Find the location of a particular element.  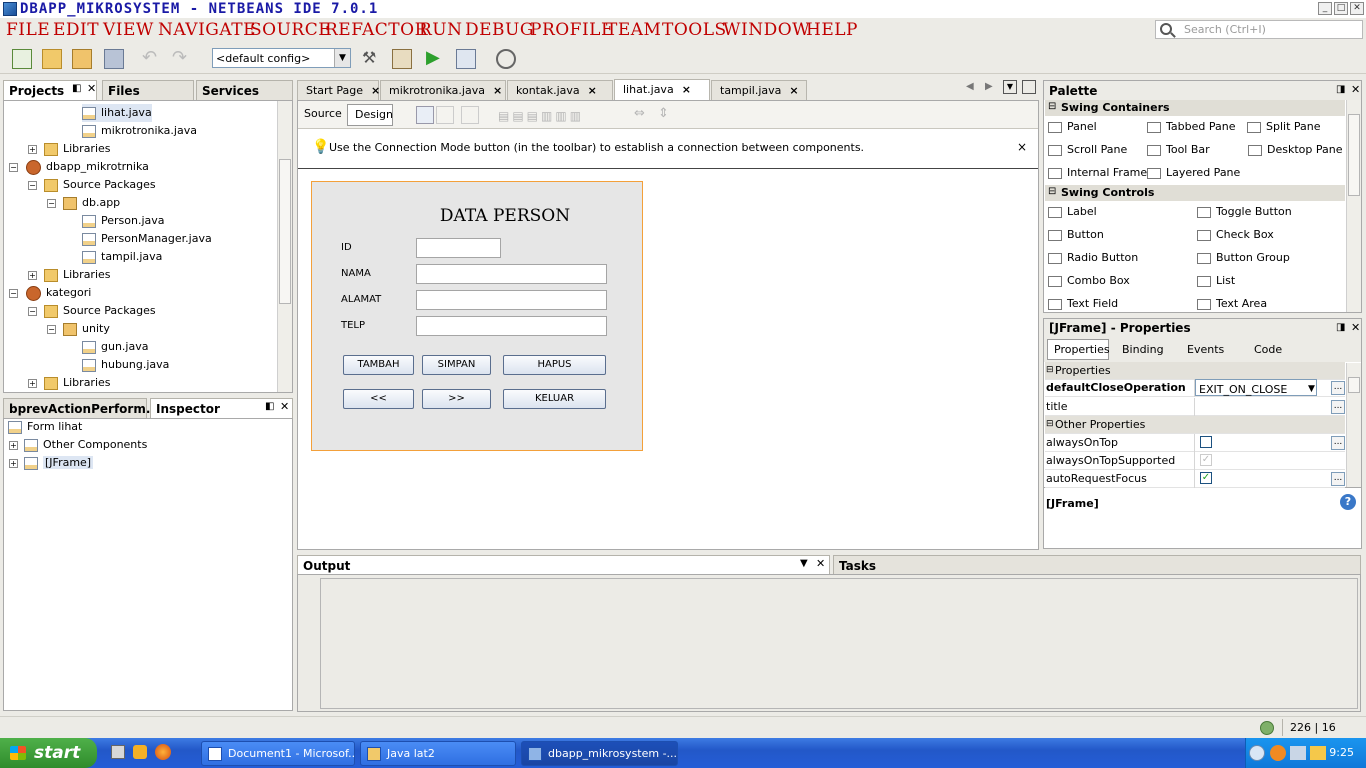

new-file-icon is located at coordinates (22, 59).